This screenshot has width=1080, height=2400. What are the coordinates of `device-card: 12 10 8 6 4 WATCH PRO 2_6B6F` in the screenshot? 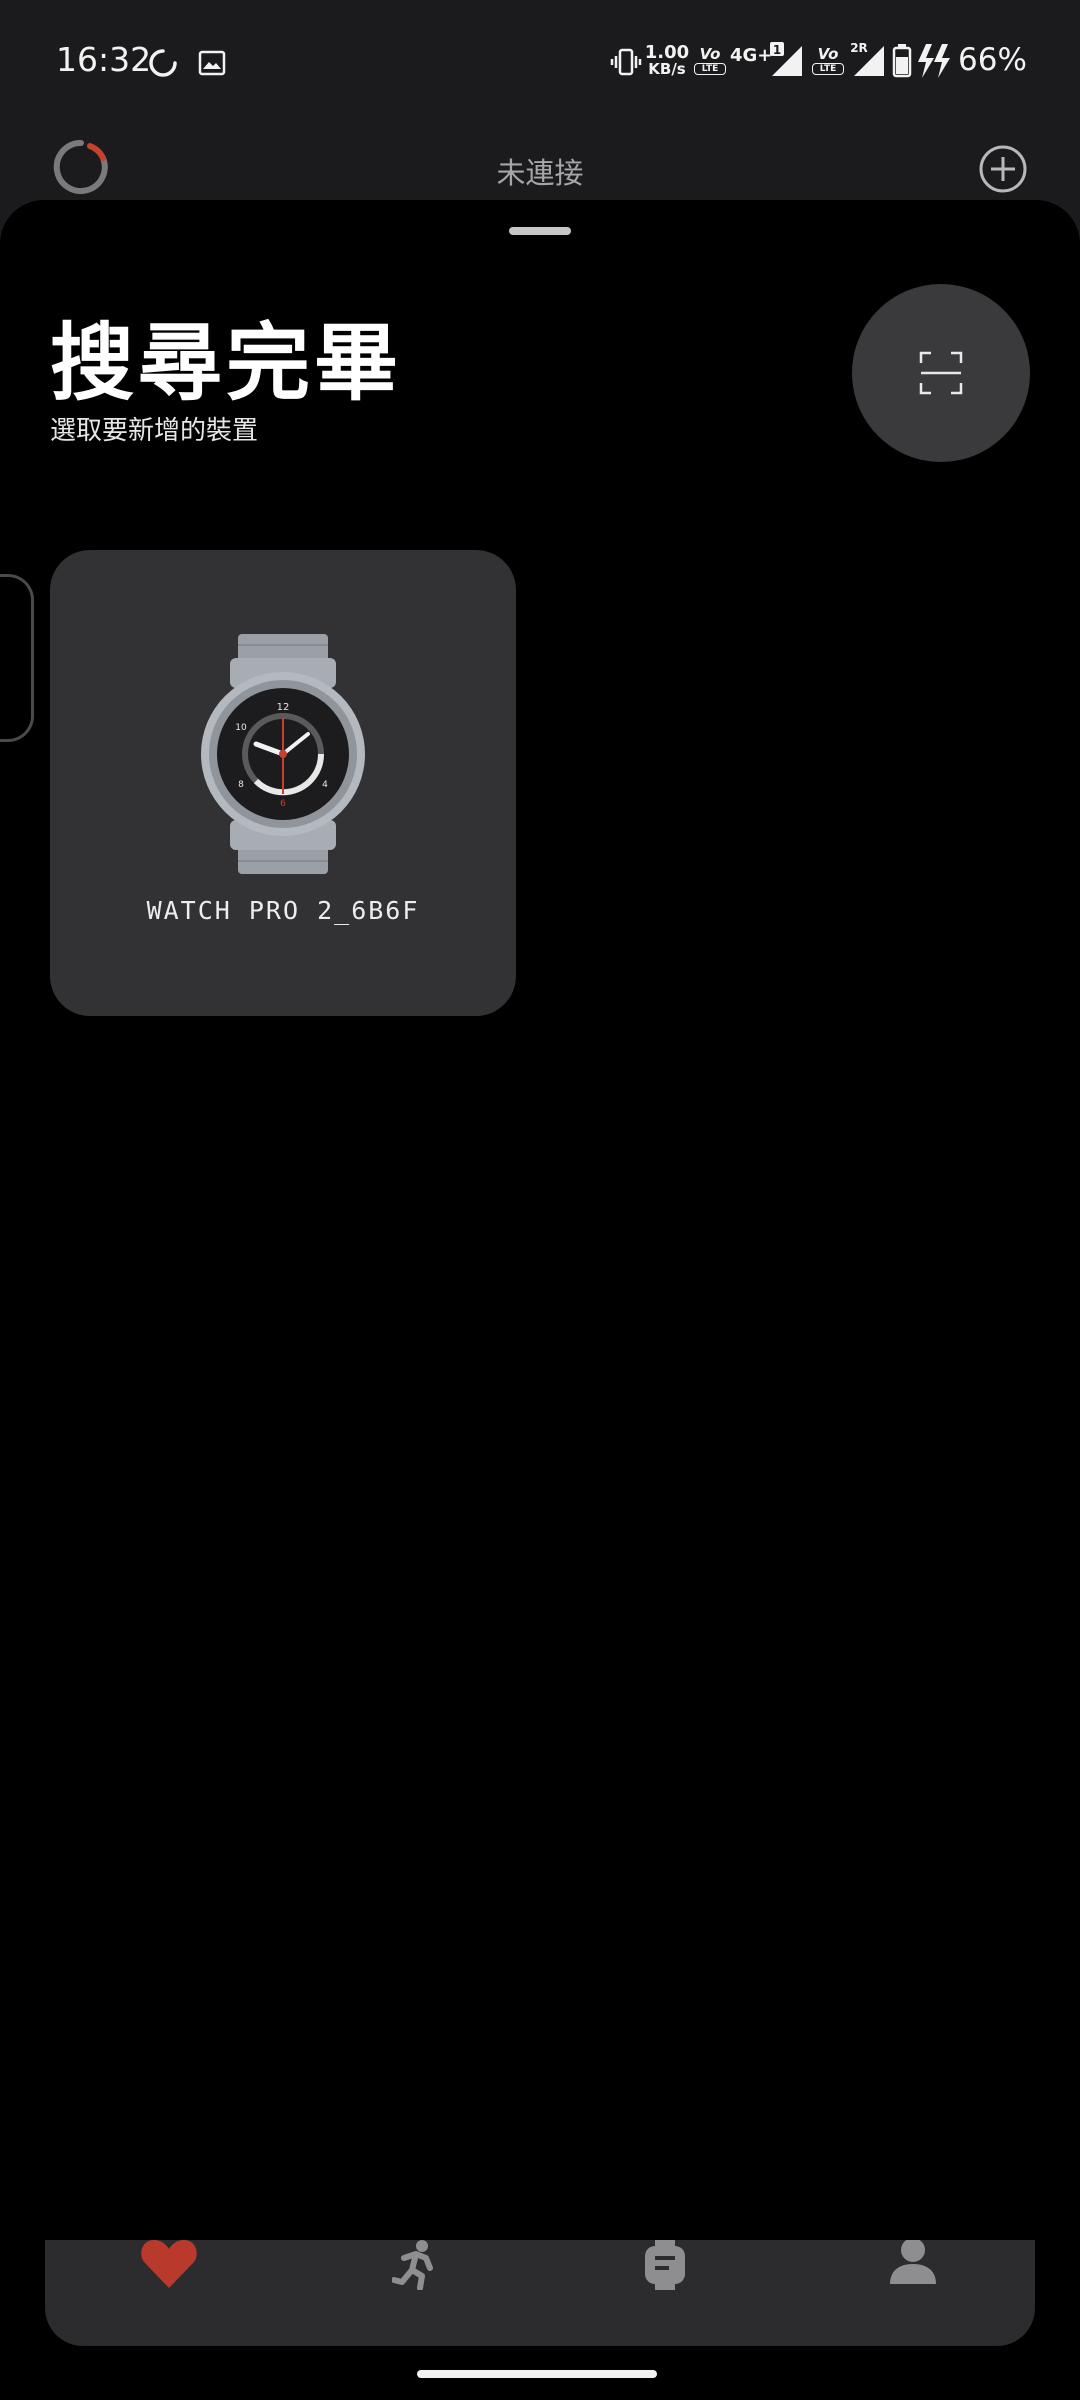 It's located at (283, 783).